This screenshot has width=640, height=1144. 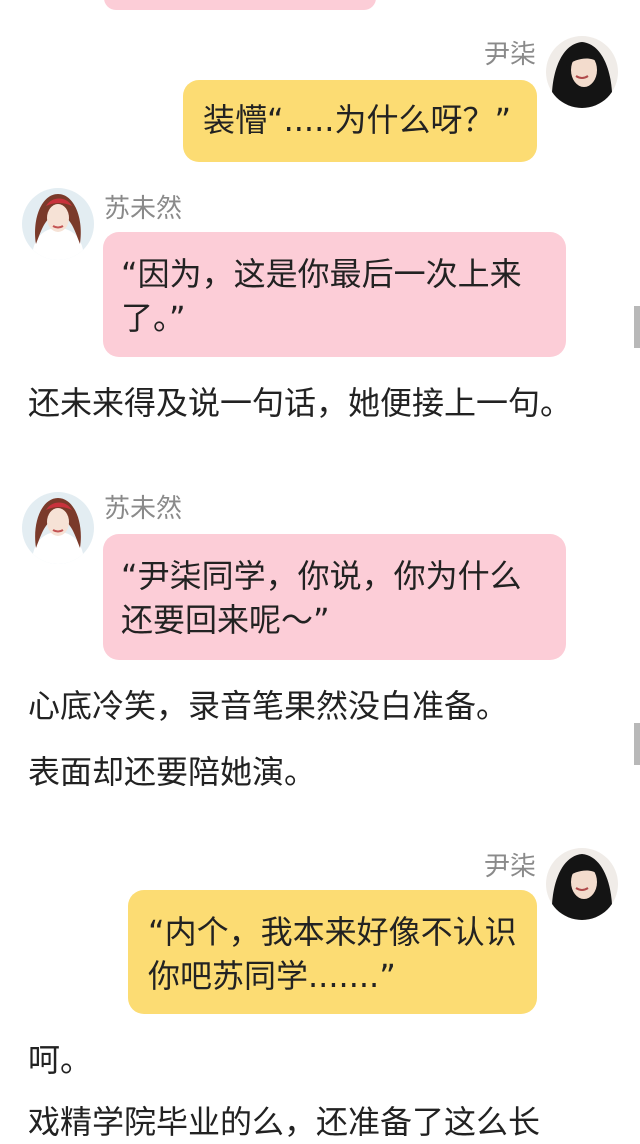 I want to click on narration-text: 呵。, so click(x=60, y=1060).